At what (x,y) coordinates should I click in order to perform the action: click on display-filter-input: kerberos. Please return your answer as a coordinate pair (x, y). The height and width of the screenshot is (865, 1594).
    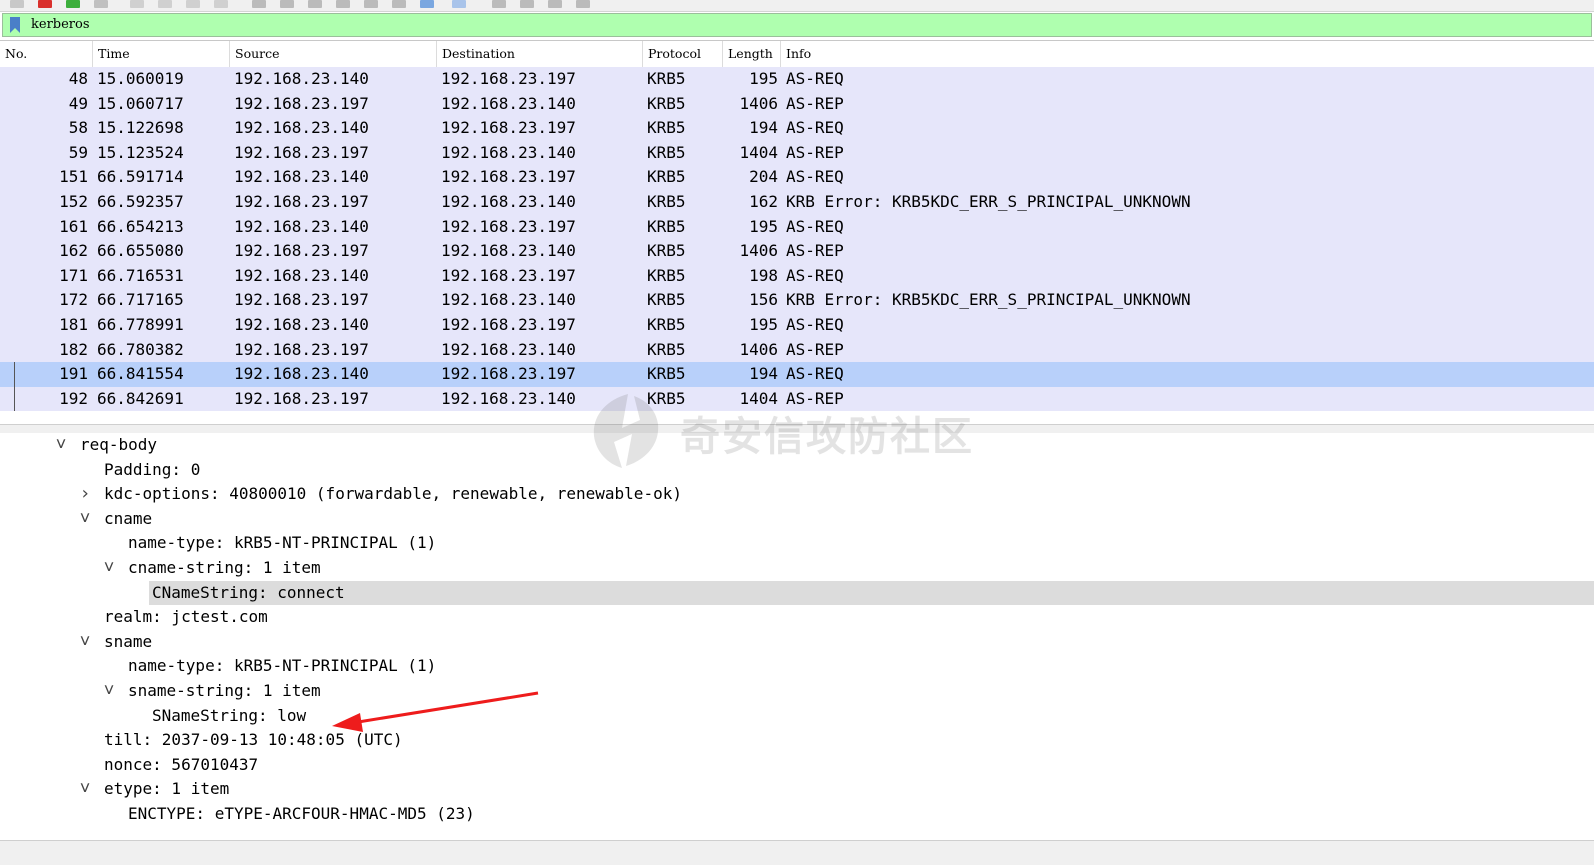
    Looking at the image, I should click on (60, 24).